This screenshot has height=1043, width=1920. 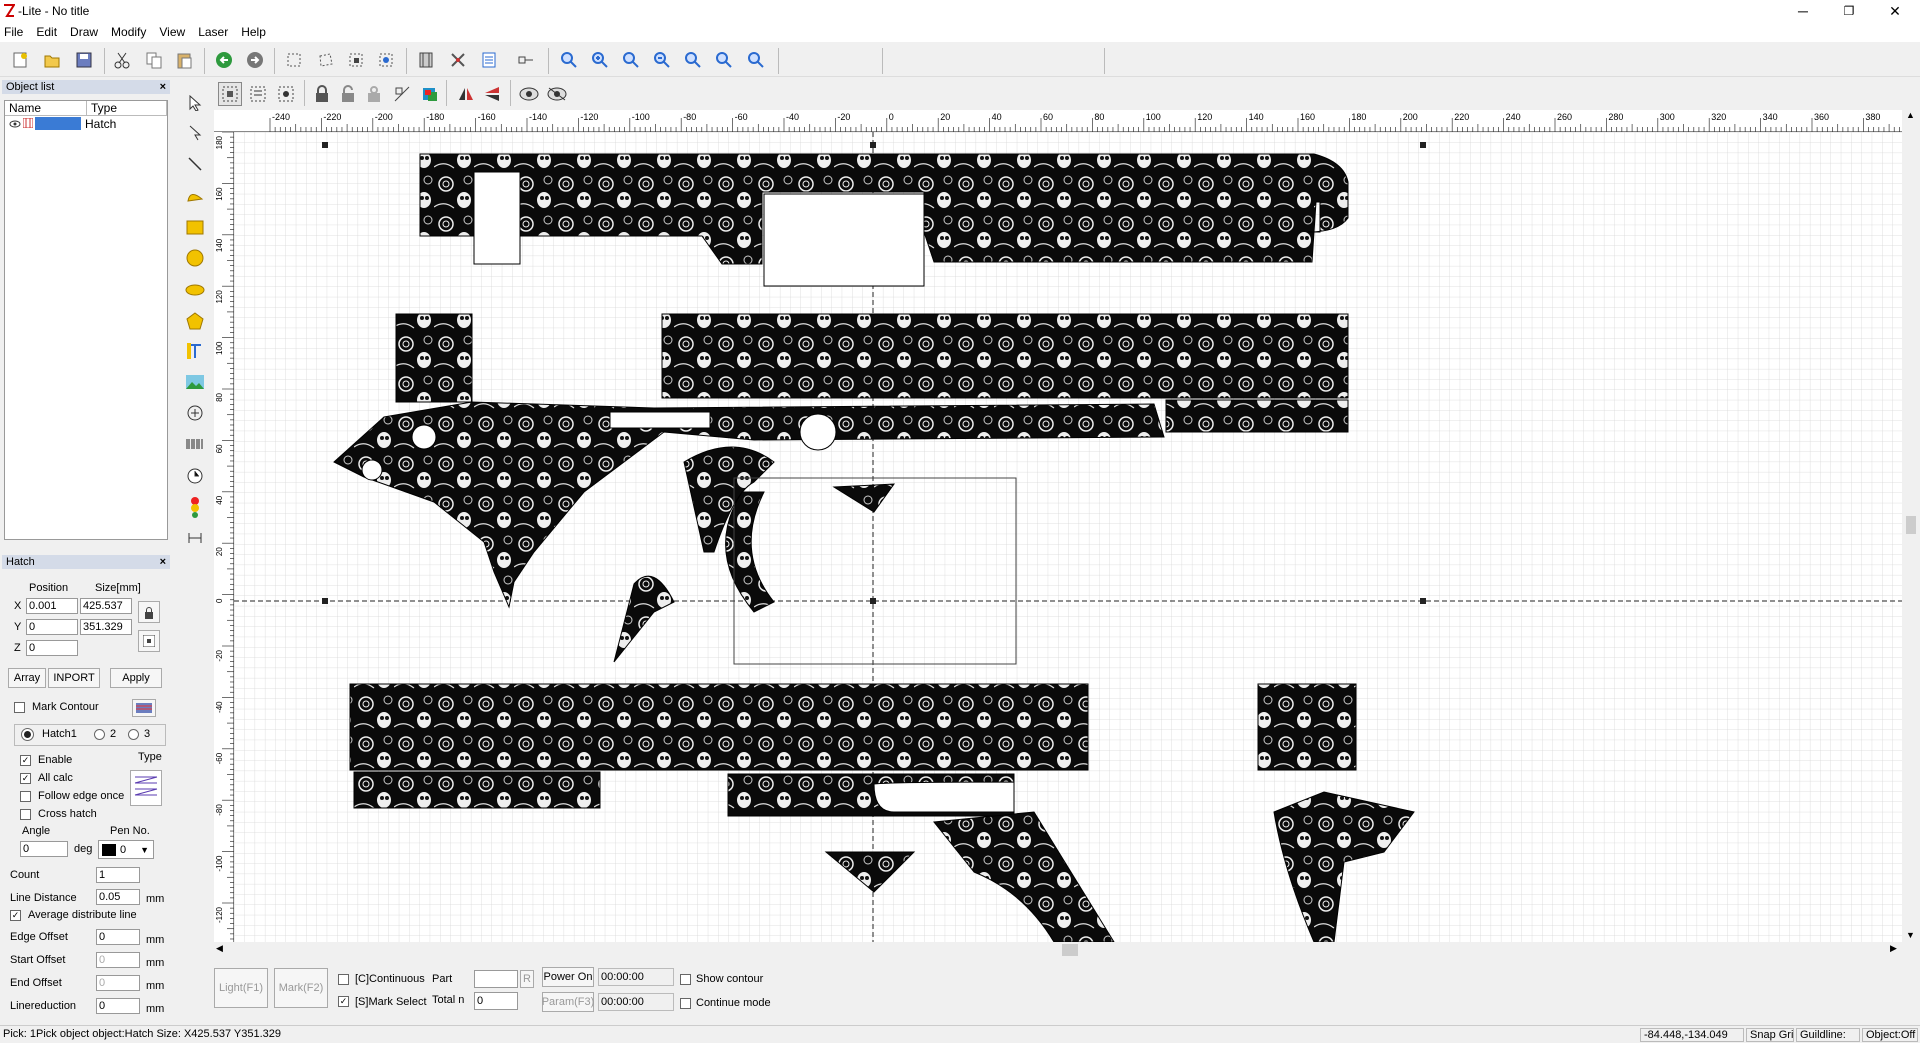 I want to click on cross-hatch-checkbox, so click(x=25, y=814).